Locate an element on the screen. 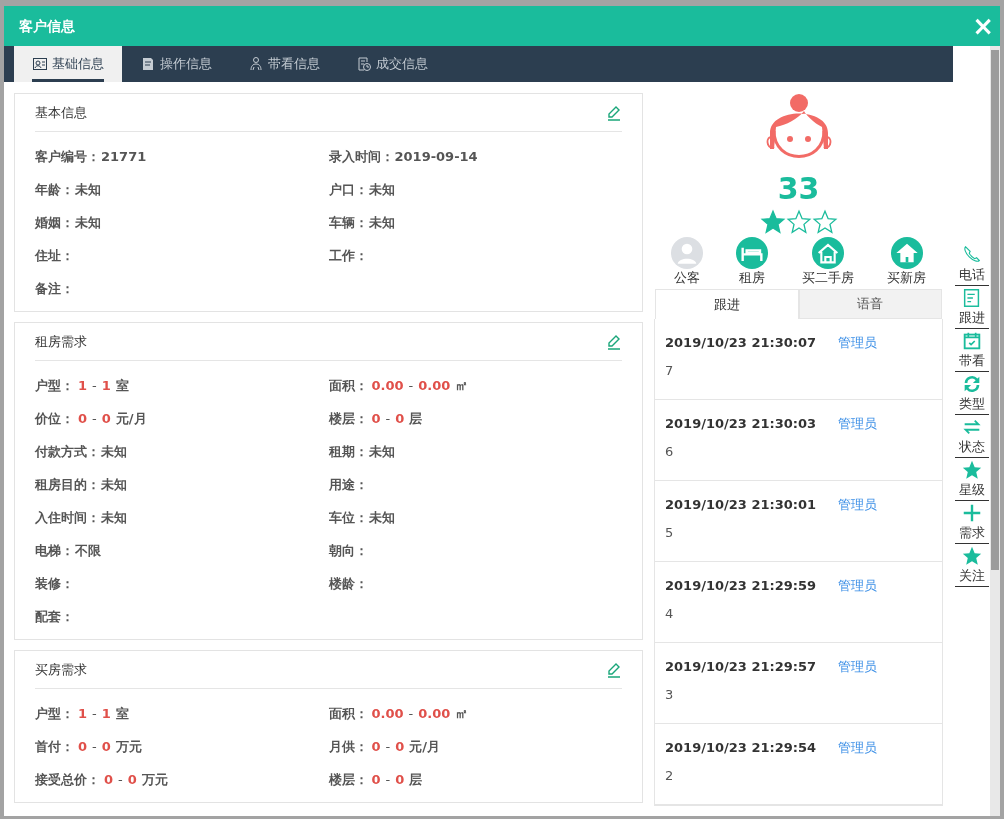 This screenshot has width=1004, height=819. sidebar-action: 需求 is located at coordinates (971, 523).